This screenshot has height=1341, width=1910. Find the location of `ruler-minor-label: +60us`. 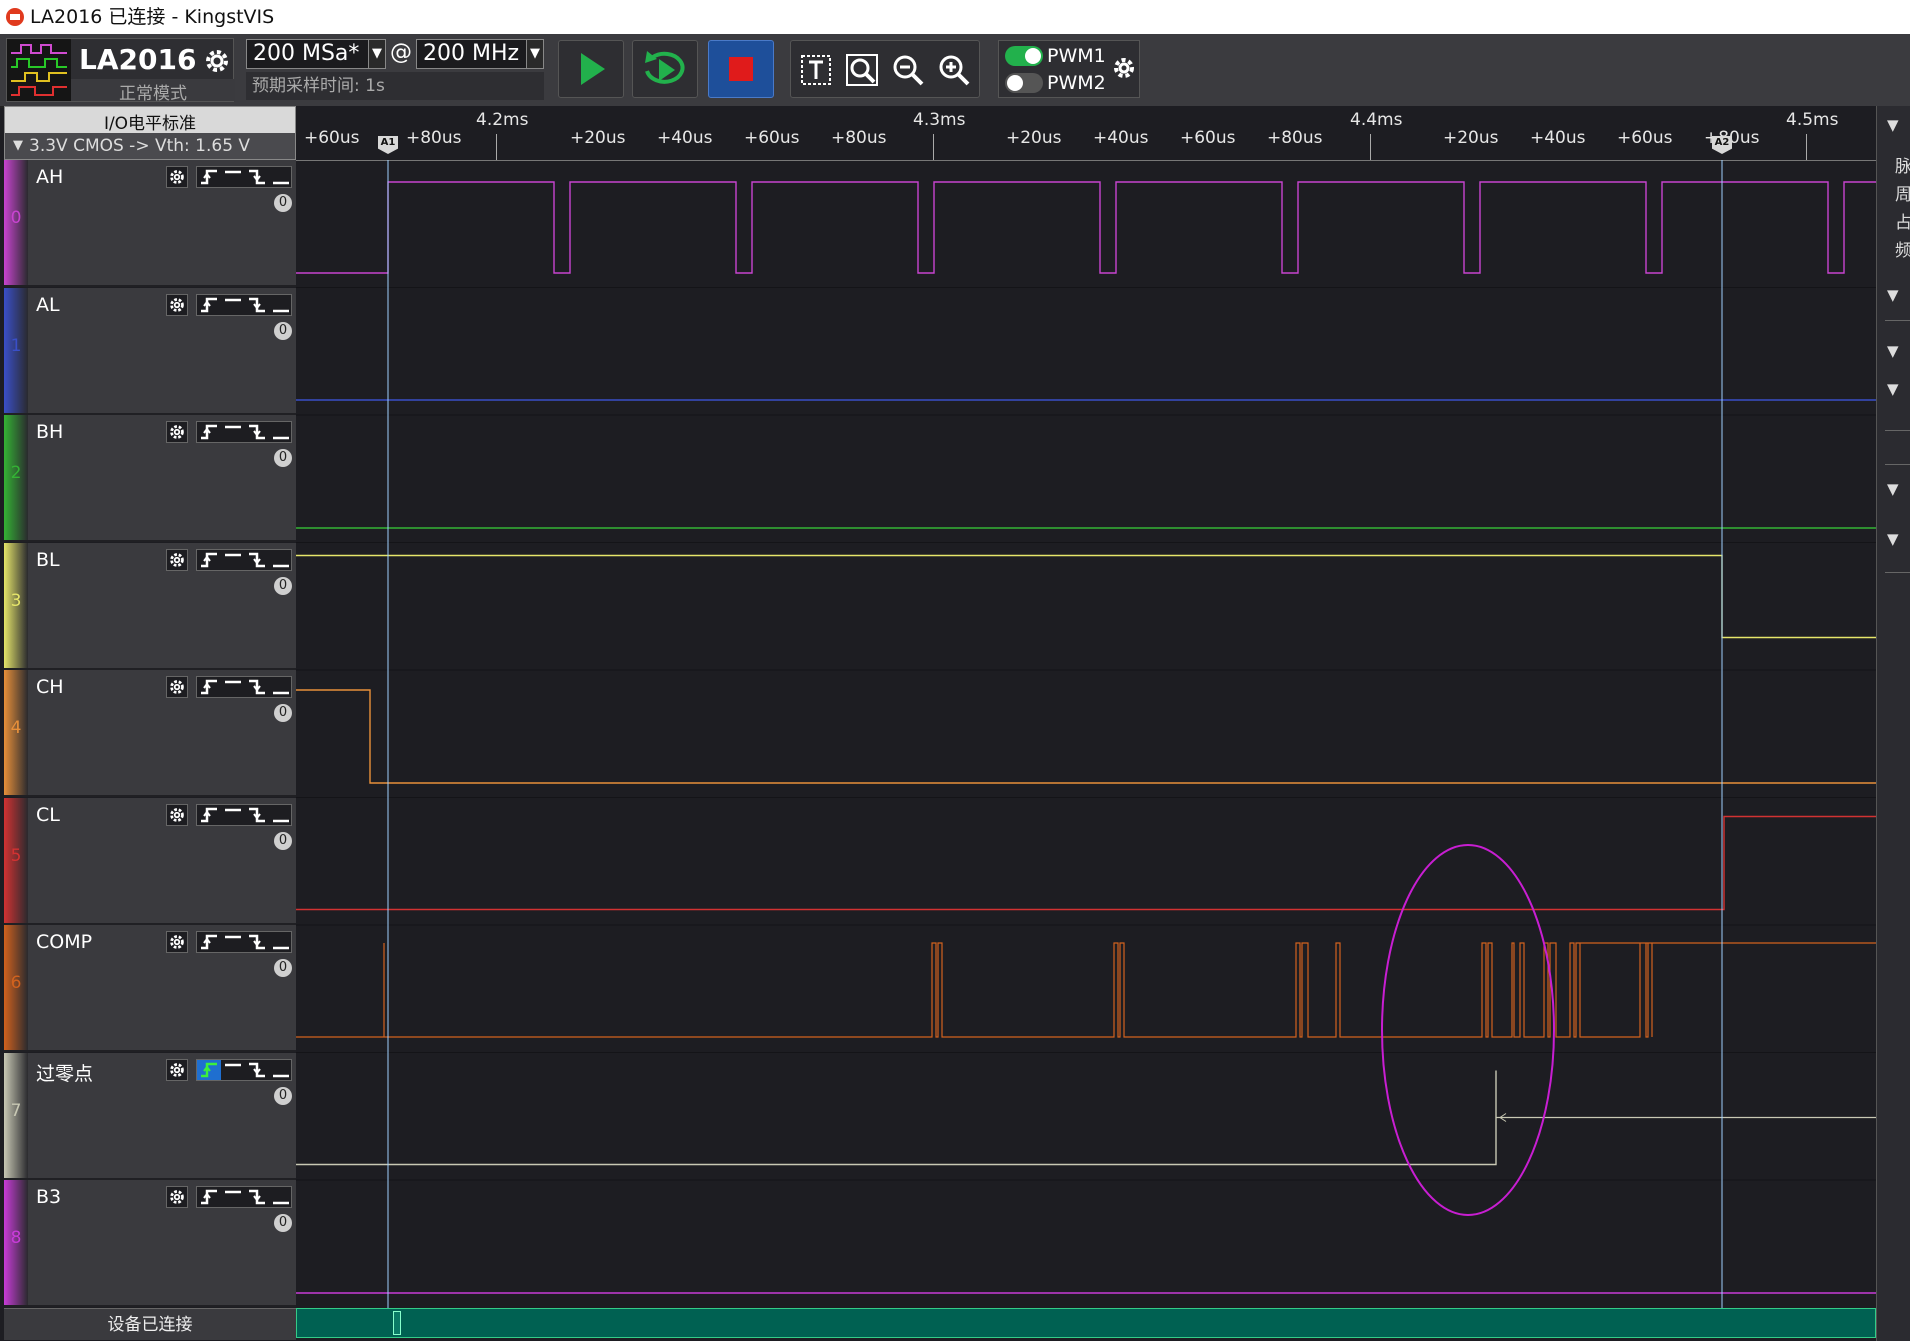

ruler-minor-label: +60us is located at coordinates (772, 138).